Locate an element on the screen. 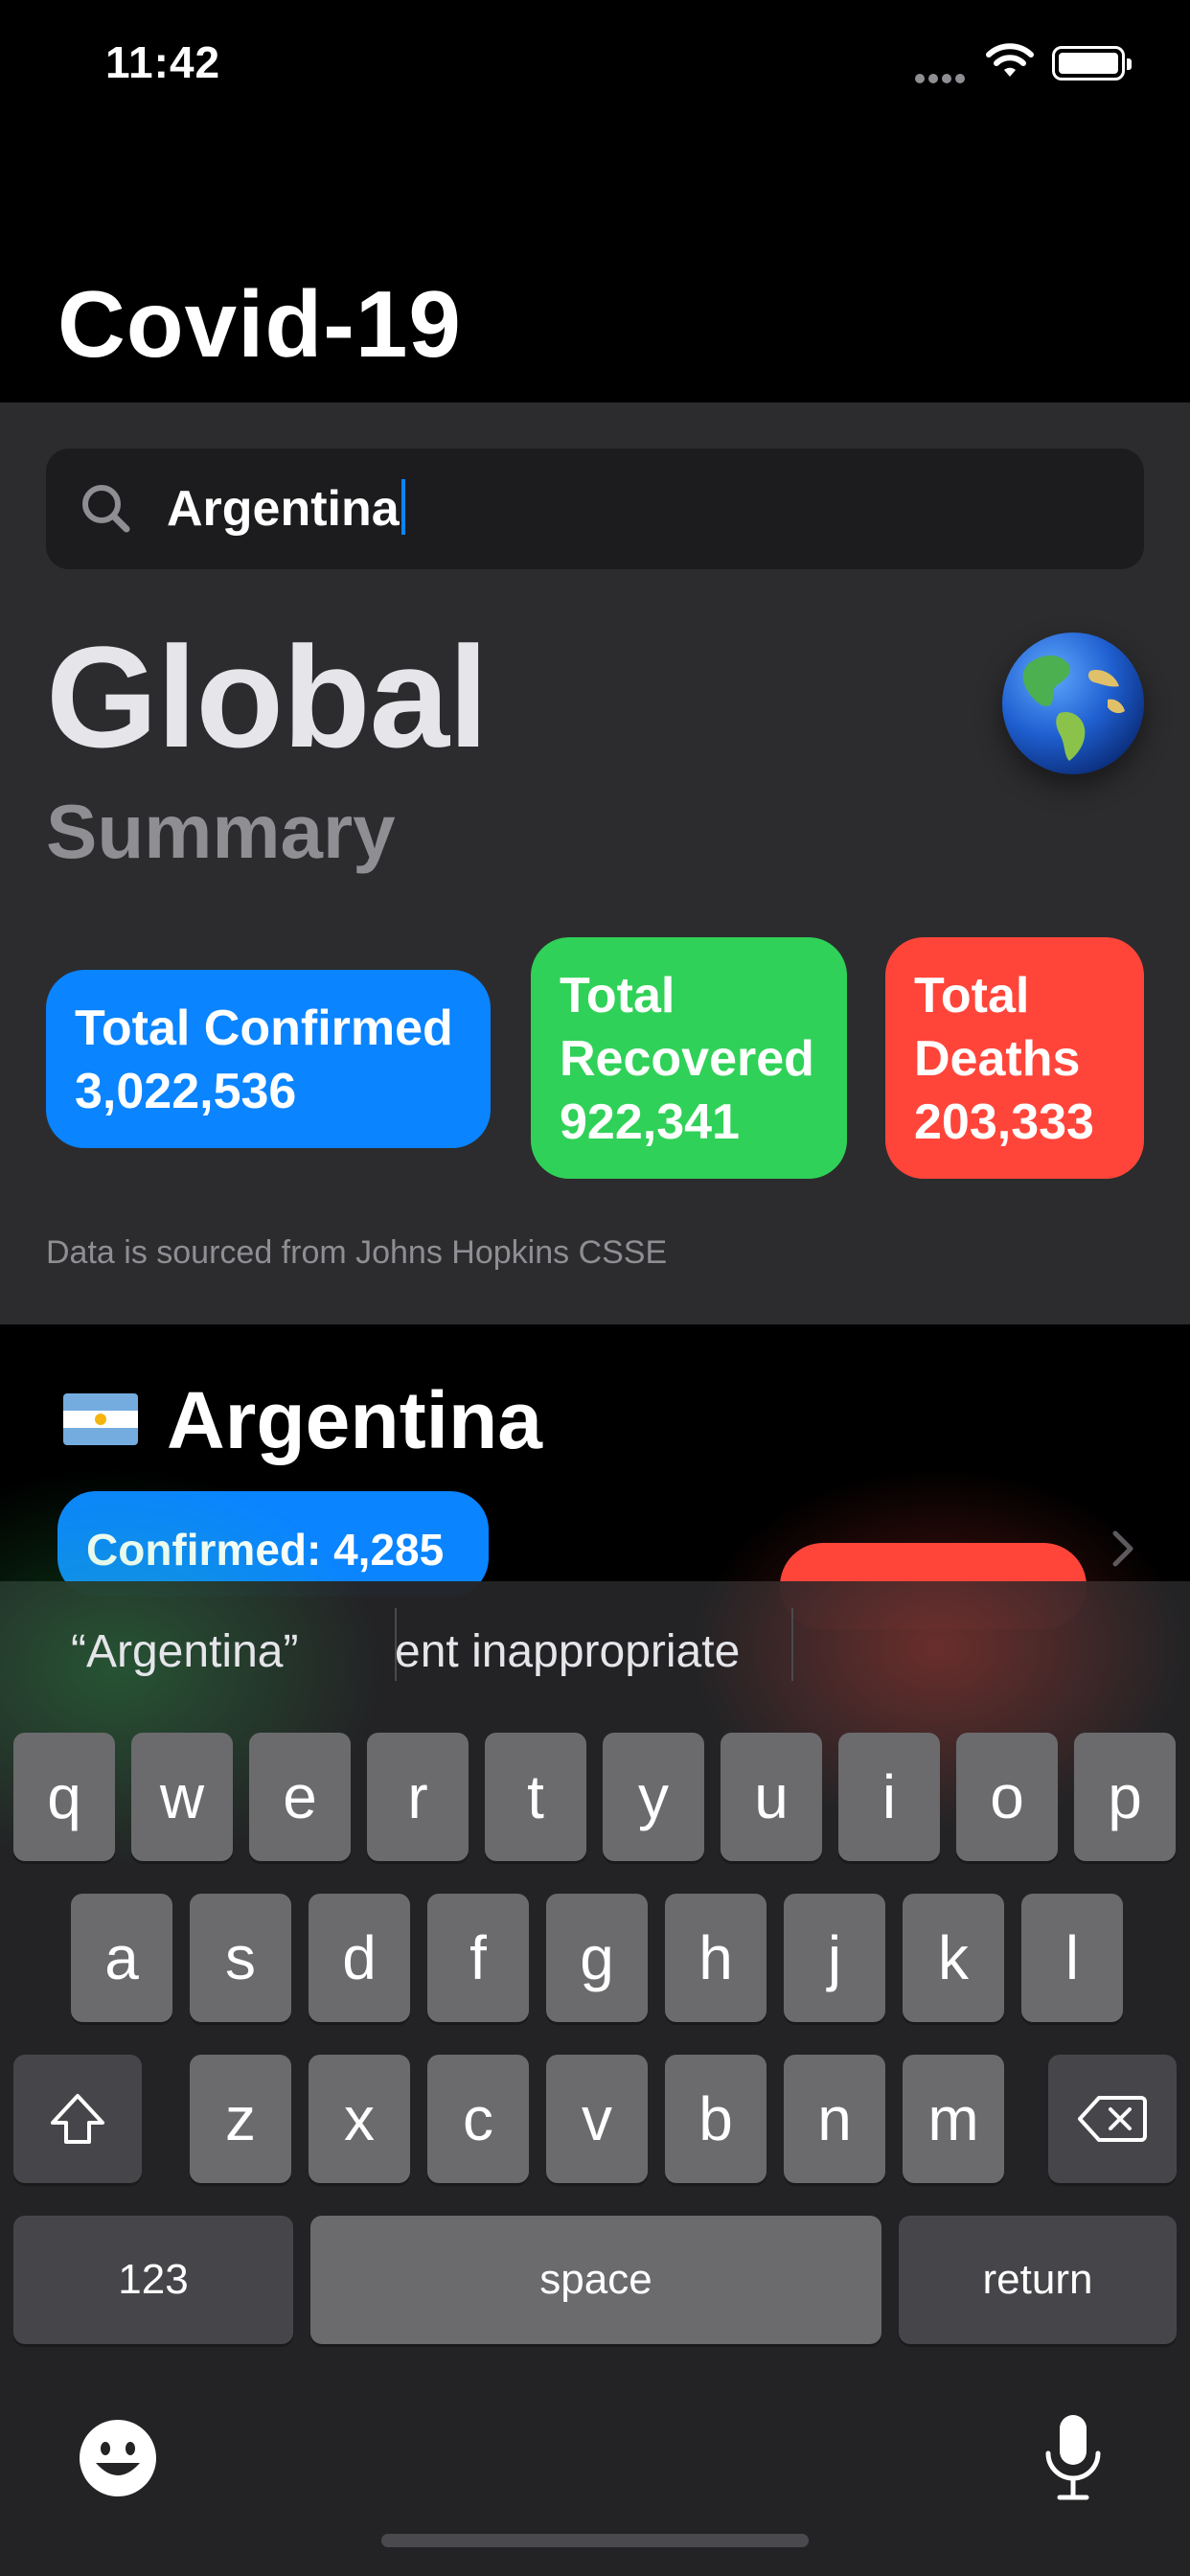 The height and width of the screenshot is (2576, 1190). data-source-note: Data is sourced from Johns Hopkins CSSE is located at coordinates (357, 1252).